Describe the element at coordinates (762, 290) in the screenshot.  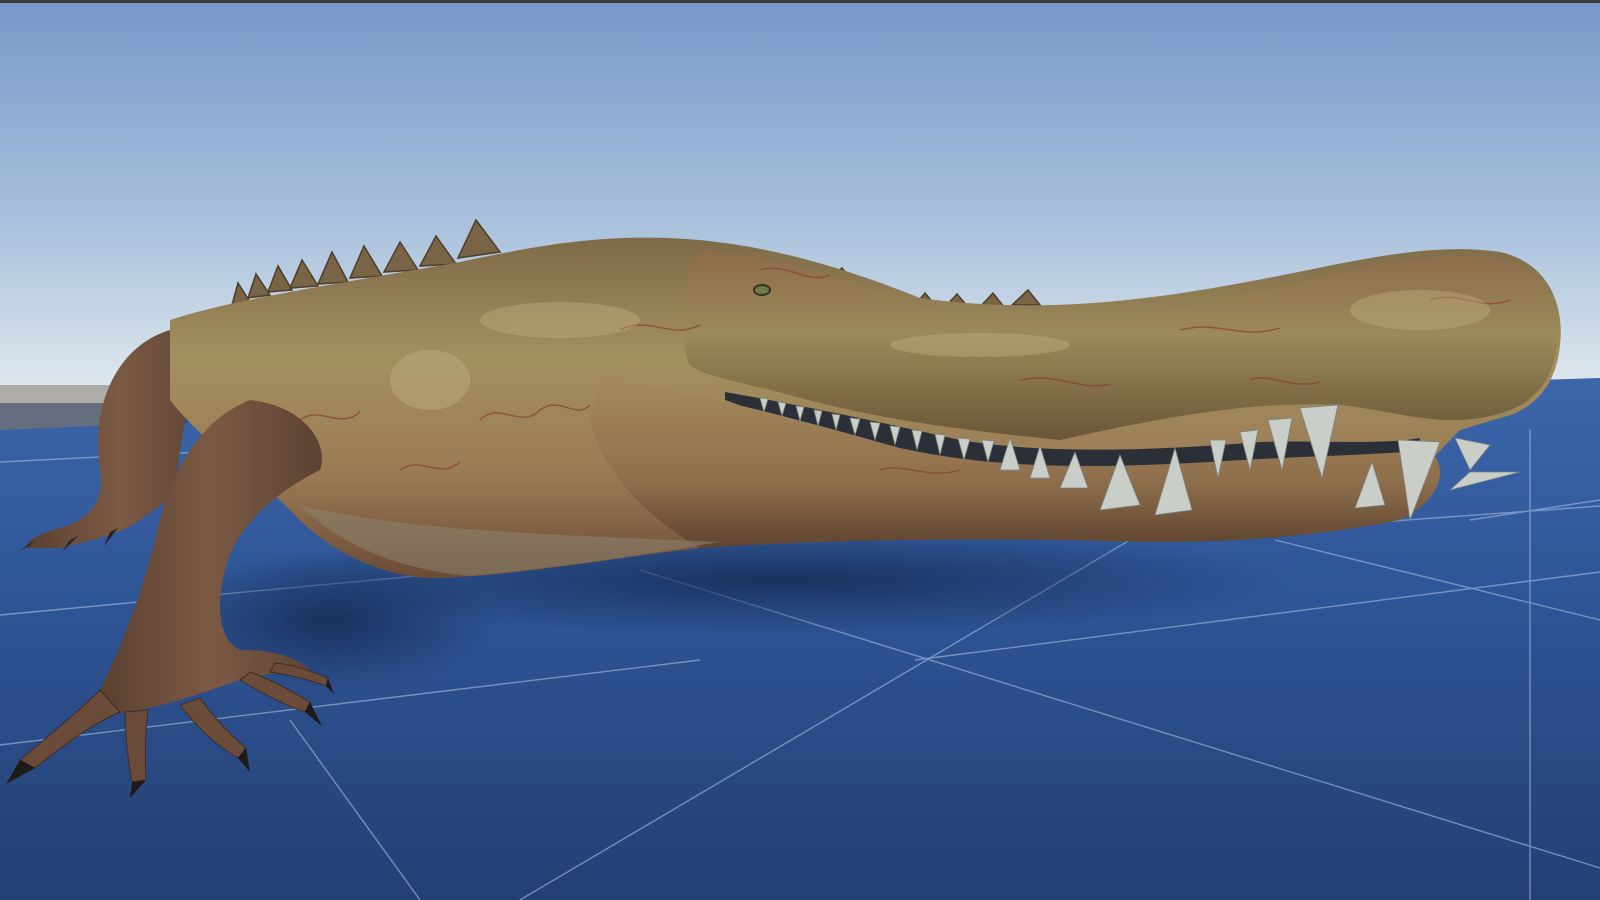
I see `eye-icon` at that location.